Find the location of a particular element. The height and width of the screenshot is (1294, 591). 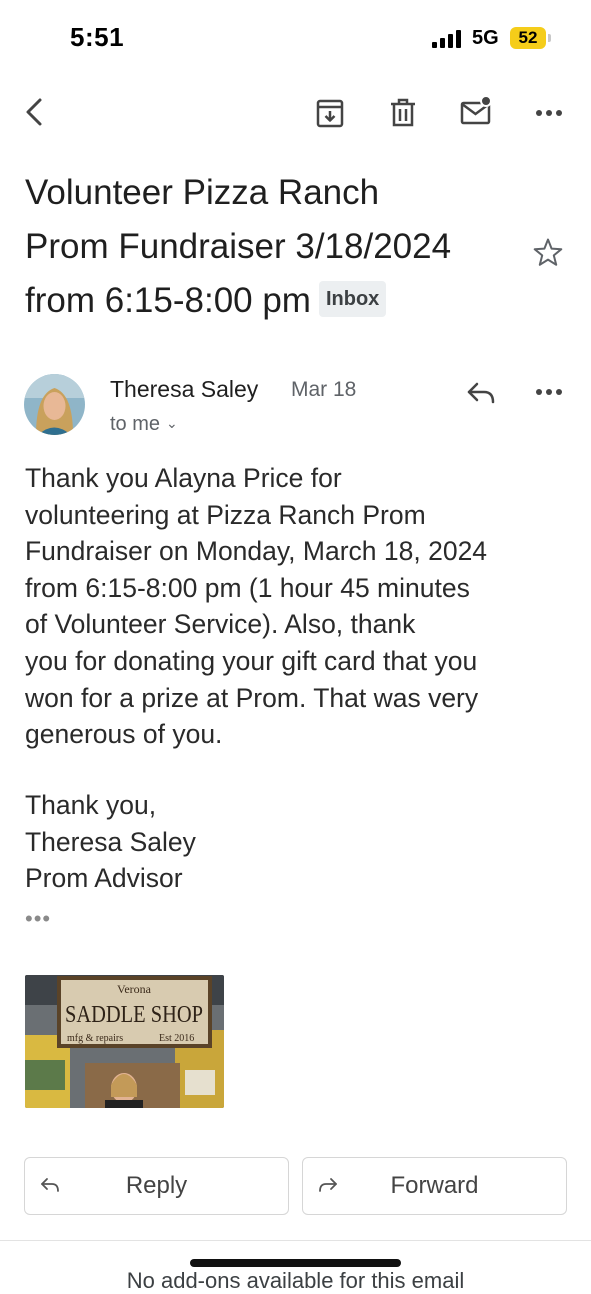

signature-line: Thank you, is located at coordinates (91, 805).